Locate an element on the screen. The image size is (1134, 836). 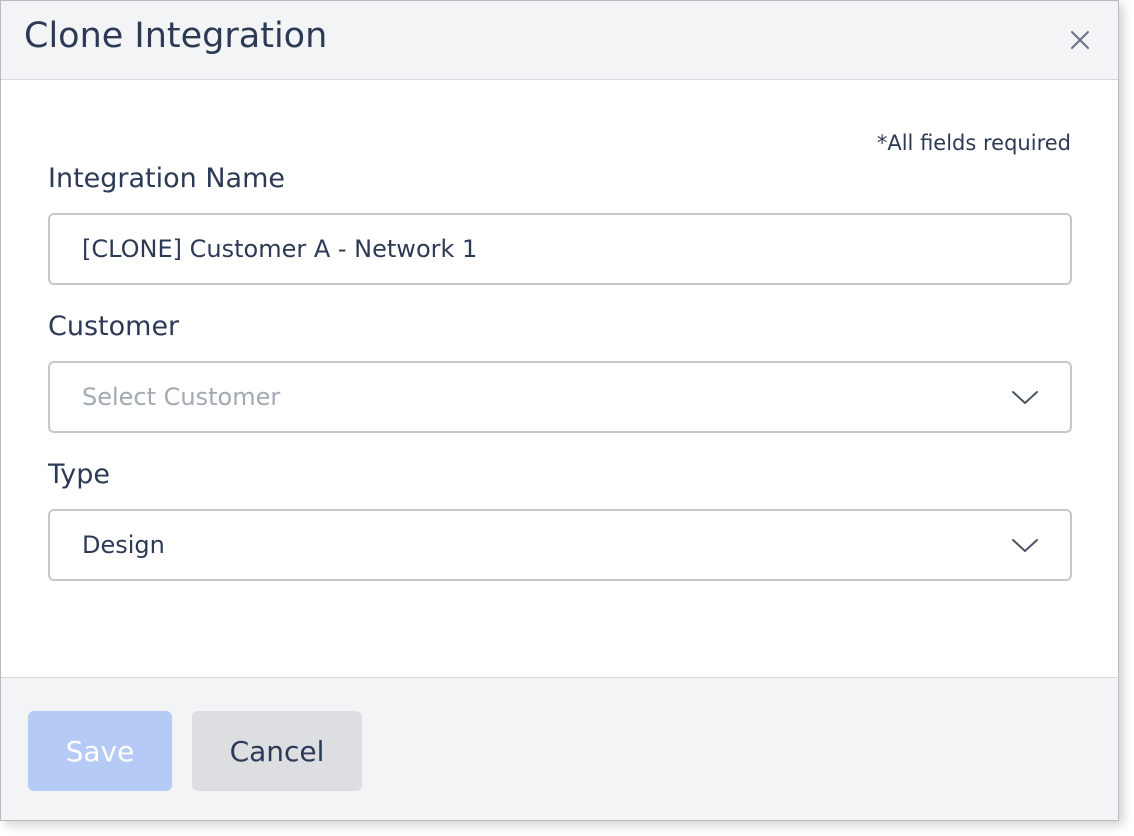
cancel-button: Cancel is located at coordinates (277, 751).